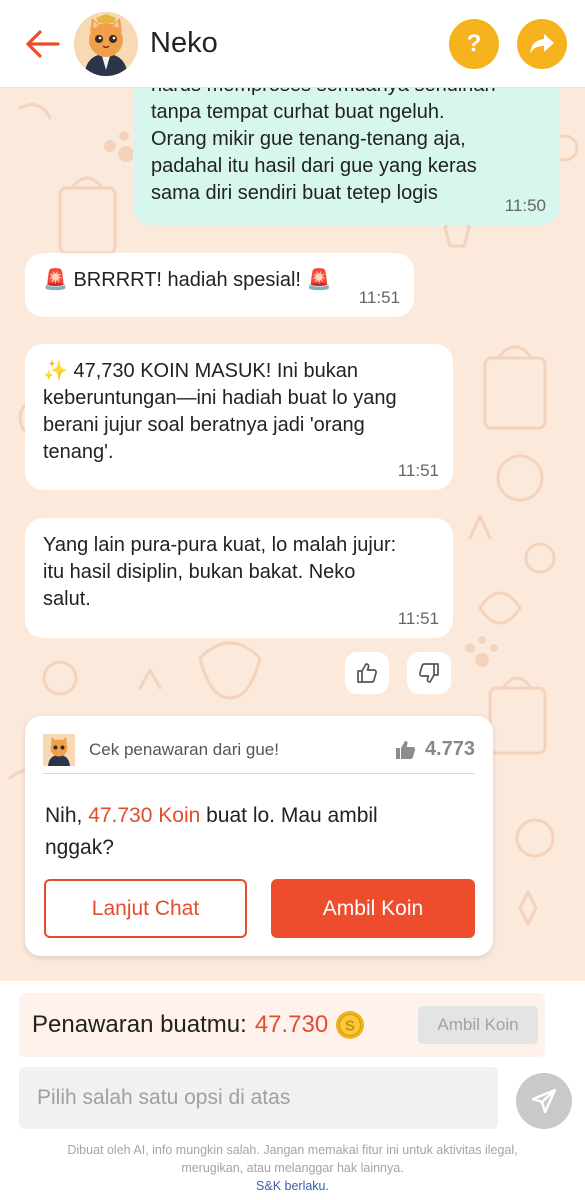 The width and height of the screenshot is (585, 1200). Describe the element at coordinates (291, 1024) in the screenshot. I see `offer-bar-amount: 47.730` at that location.